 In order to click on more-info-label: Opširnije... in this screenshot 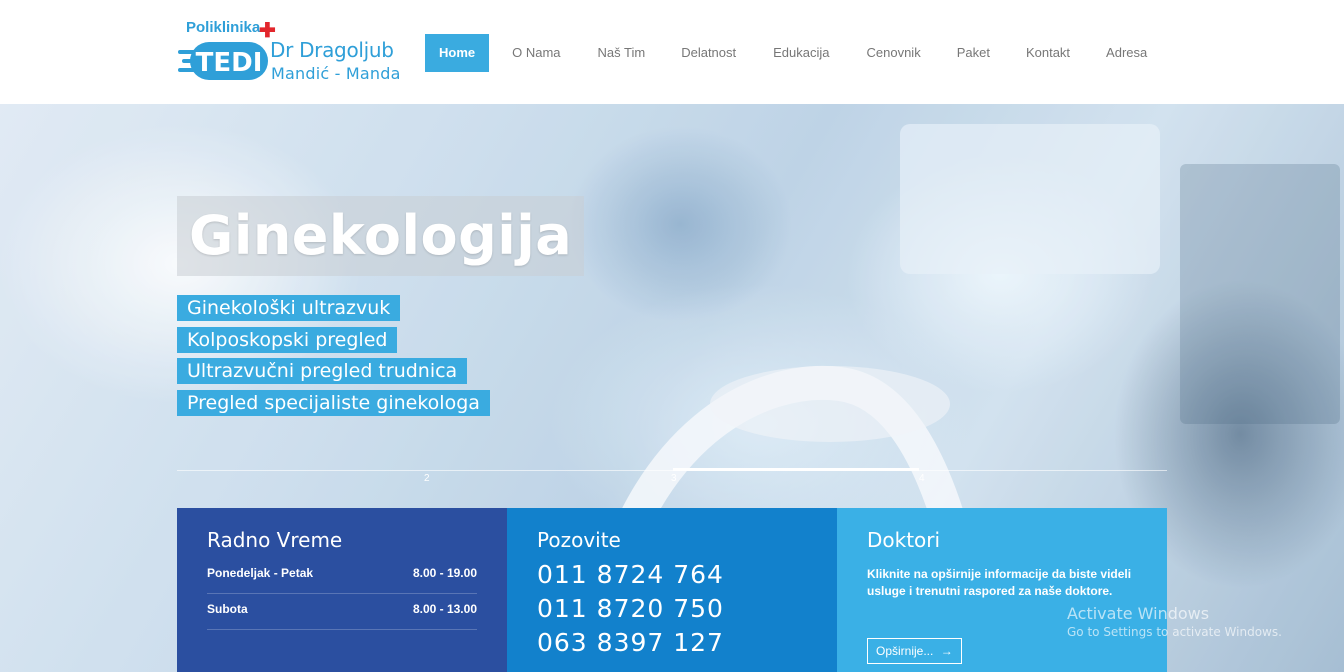, I will do `click(905, 651)`.